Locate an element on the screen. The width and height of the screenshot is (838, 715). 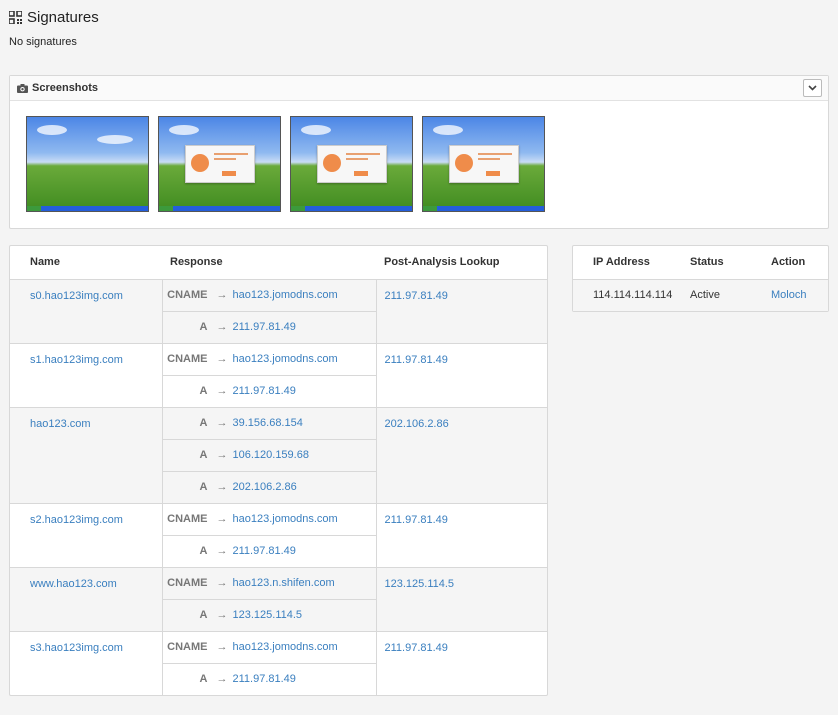
screenshot-thumbnails is located at coordinates (290, 164).